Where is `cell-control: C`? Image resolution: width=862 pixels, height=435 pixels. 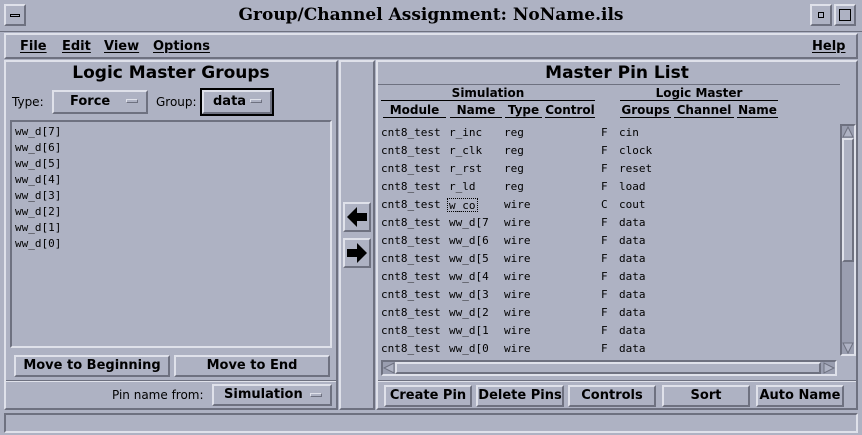
cell-control: C is located at coordinates (604, 204).